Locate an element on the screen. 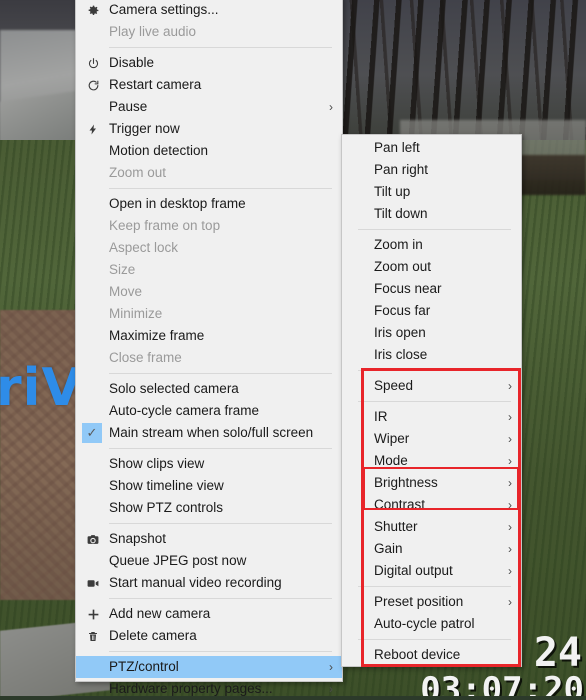 The height and width of the screenshot is (700, 586). menu-item-trigger-now: Trigger now is located at coordinates (209, 129).